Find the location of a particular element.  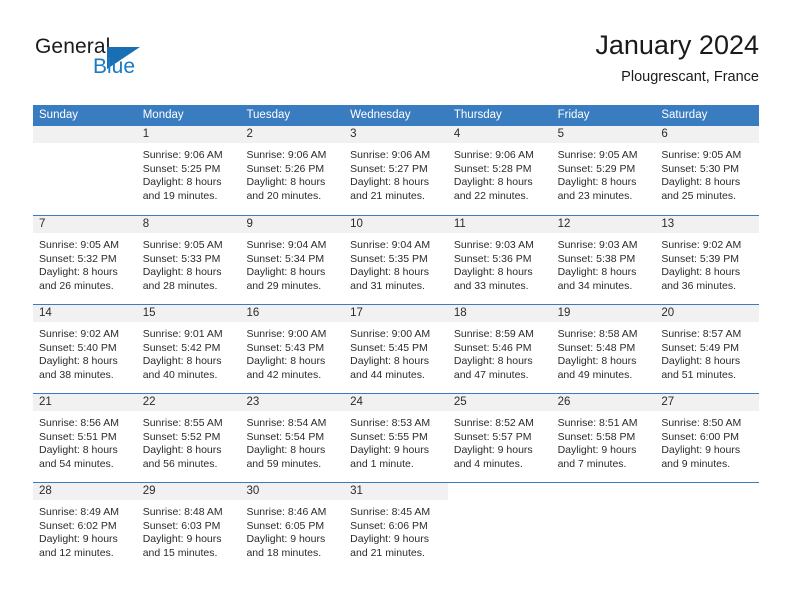

day-number: 12 is located at coordinates (603, 224).